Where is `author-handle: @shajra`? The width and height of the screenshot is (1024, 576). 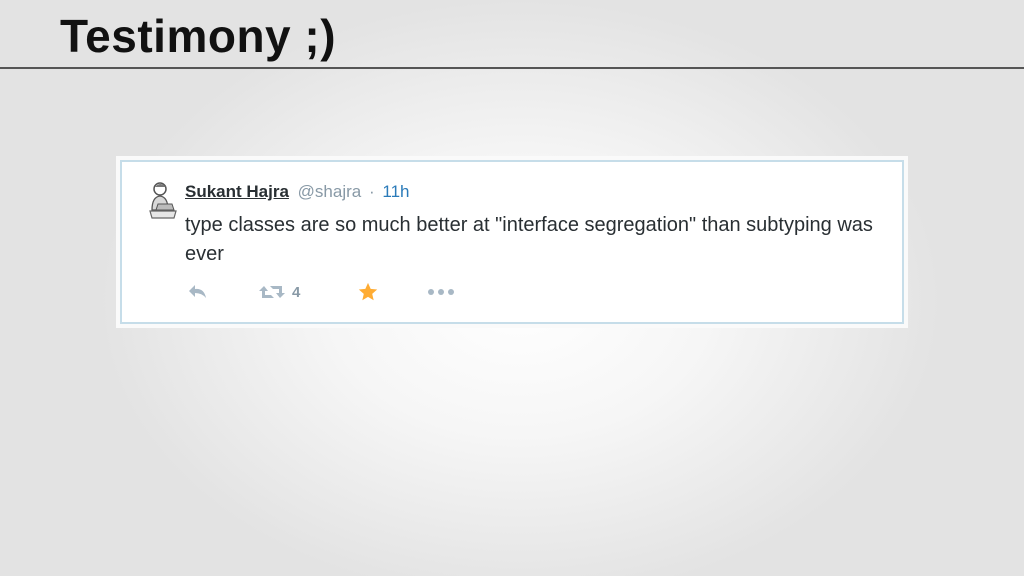
author-handle: @shajra is located at coordinates (330, 191).